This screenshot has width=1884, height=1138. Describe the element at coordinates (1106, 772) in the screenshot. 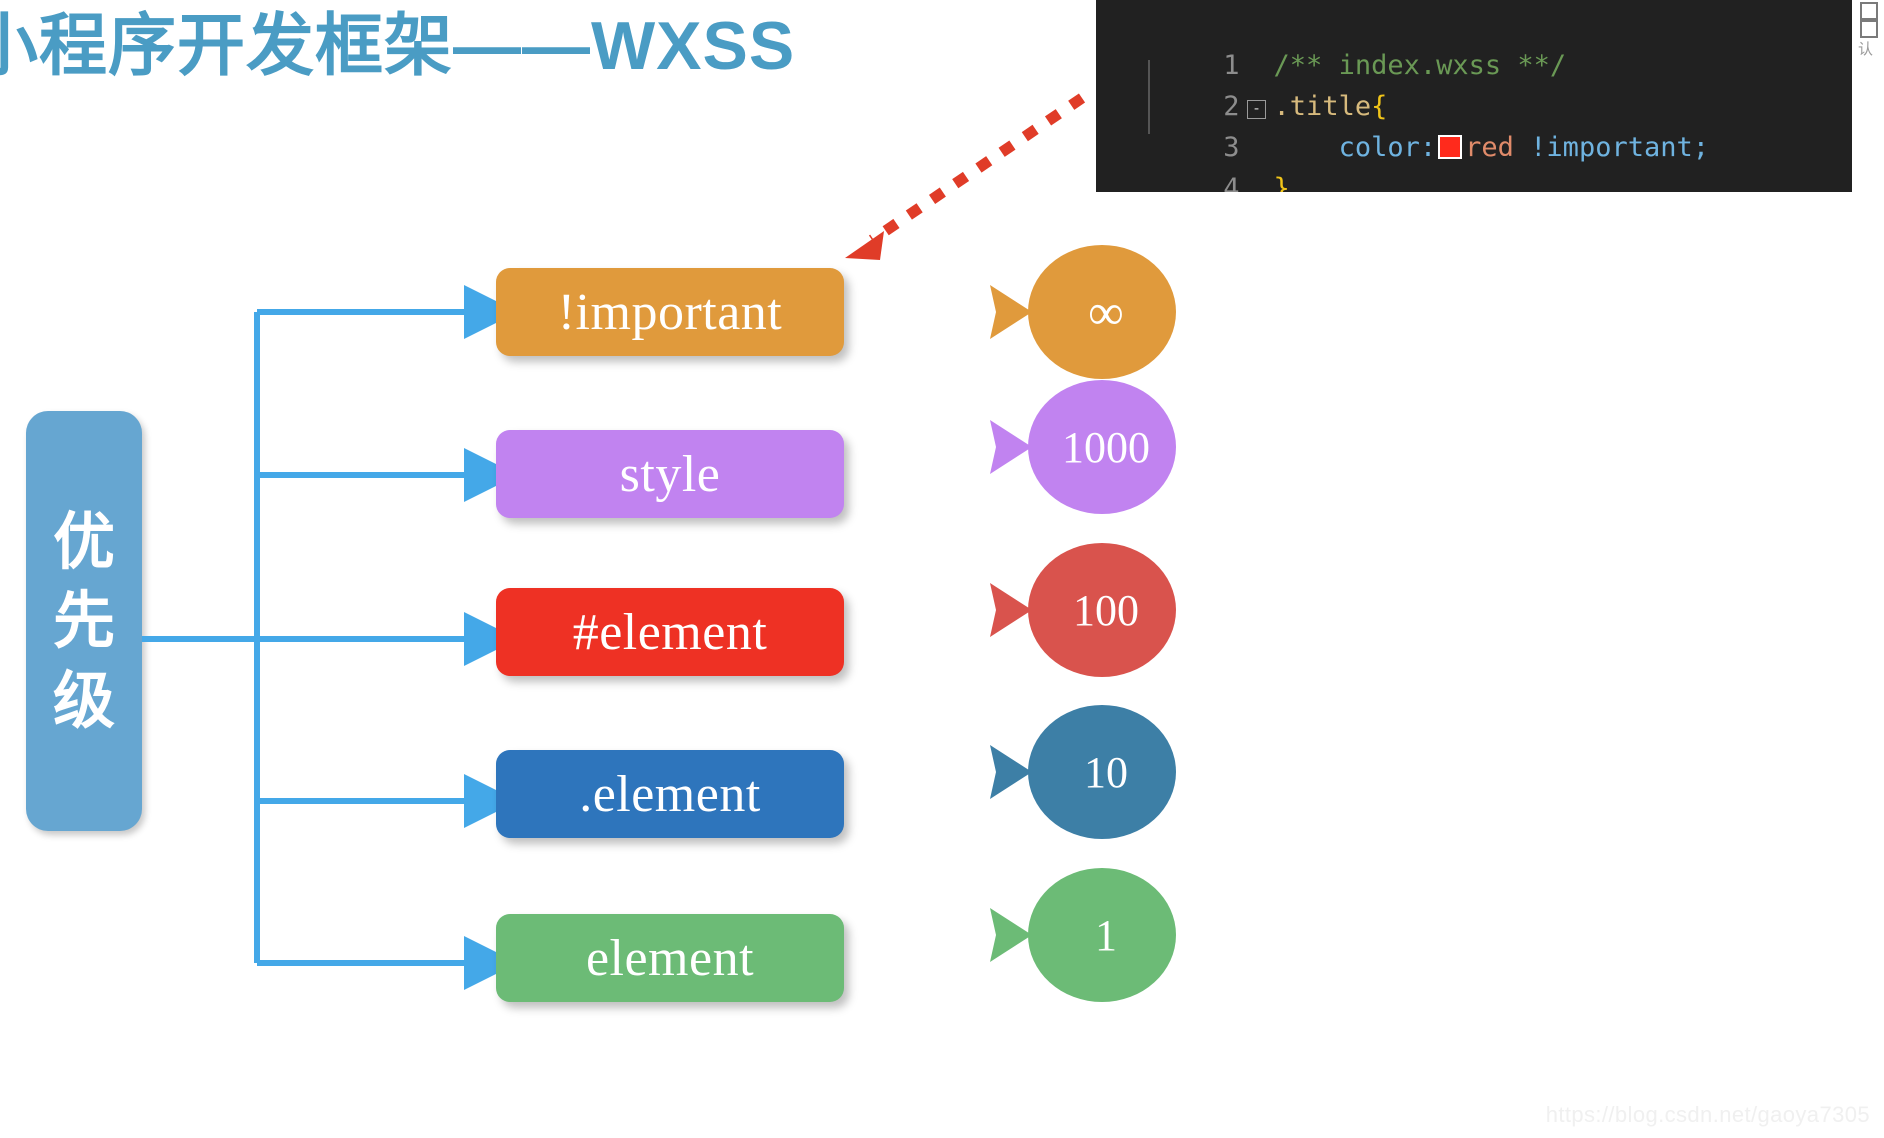

I see `weight-value: 10` at that location.